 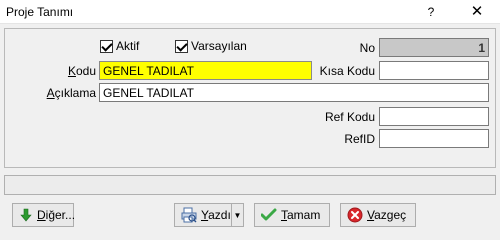 I want to click on varsayilan-checkbox: Varsayılan, so click(x=211, y=46).